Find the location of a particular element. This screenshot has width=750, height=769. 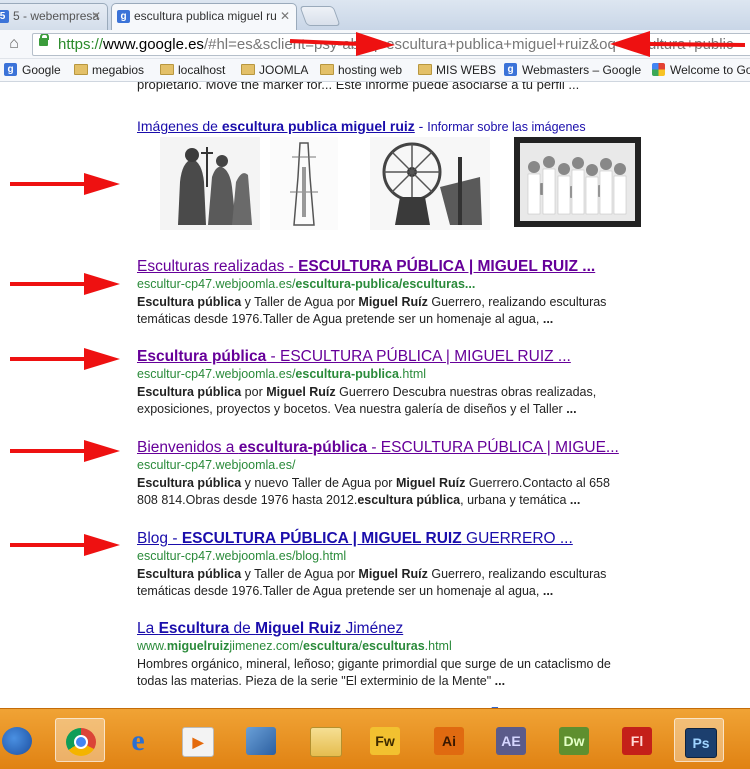

taskbar-dreamweaver: Dw is located at coordinates (574, 740).